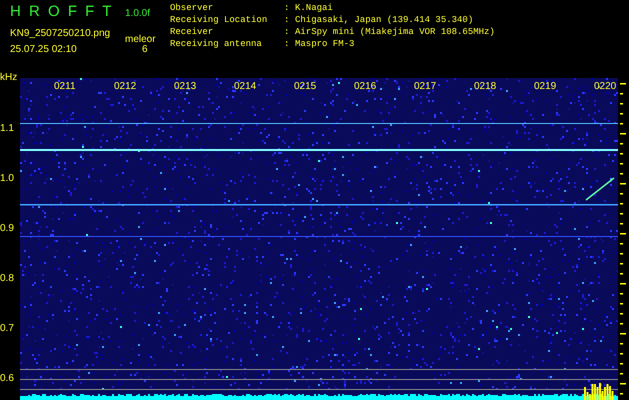 The width and height of the screenshot is (629, 400). What do you see at coordinates (144, 49) in the screenshot?
I see `count-label: 6` at bounding box center [144, 49].